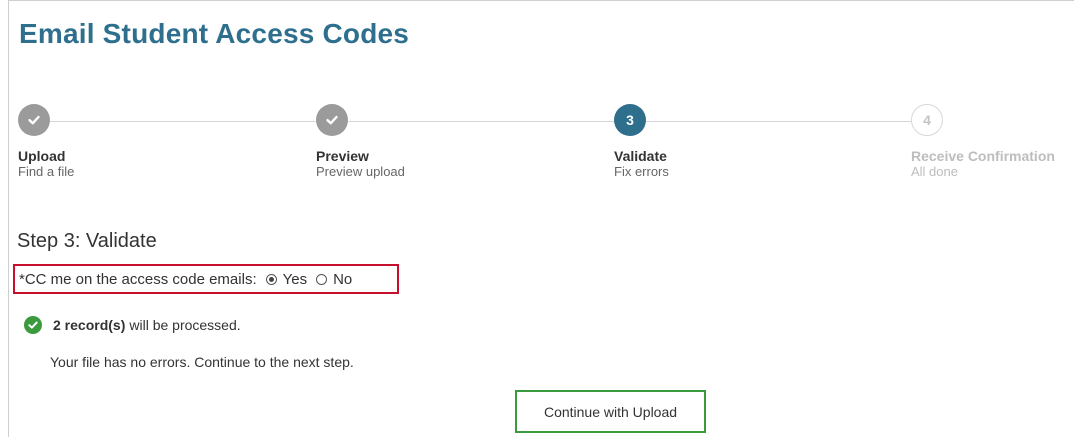 The width and height of the screenshot is (1074, 437). Describe the element at coordinates (185, 325) in the screenshot. I see `status-message: will be processed.` at that location.